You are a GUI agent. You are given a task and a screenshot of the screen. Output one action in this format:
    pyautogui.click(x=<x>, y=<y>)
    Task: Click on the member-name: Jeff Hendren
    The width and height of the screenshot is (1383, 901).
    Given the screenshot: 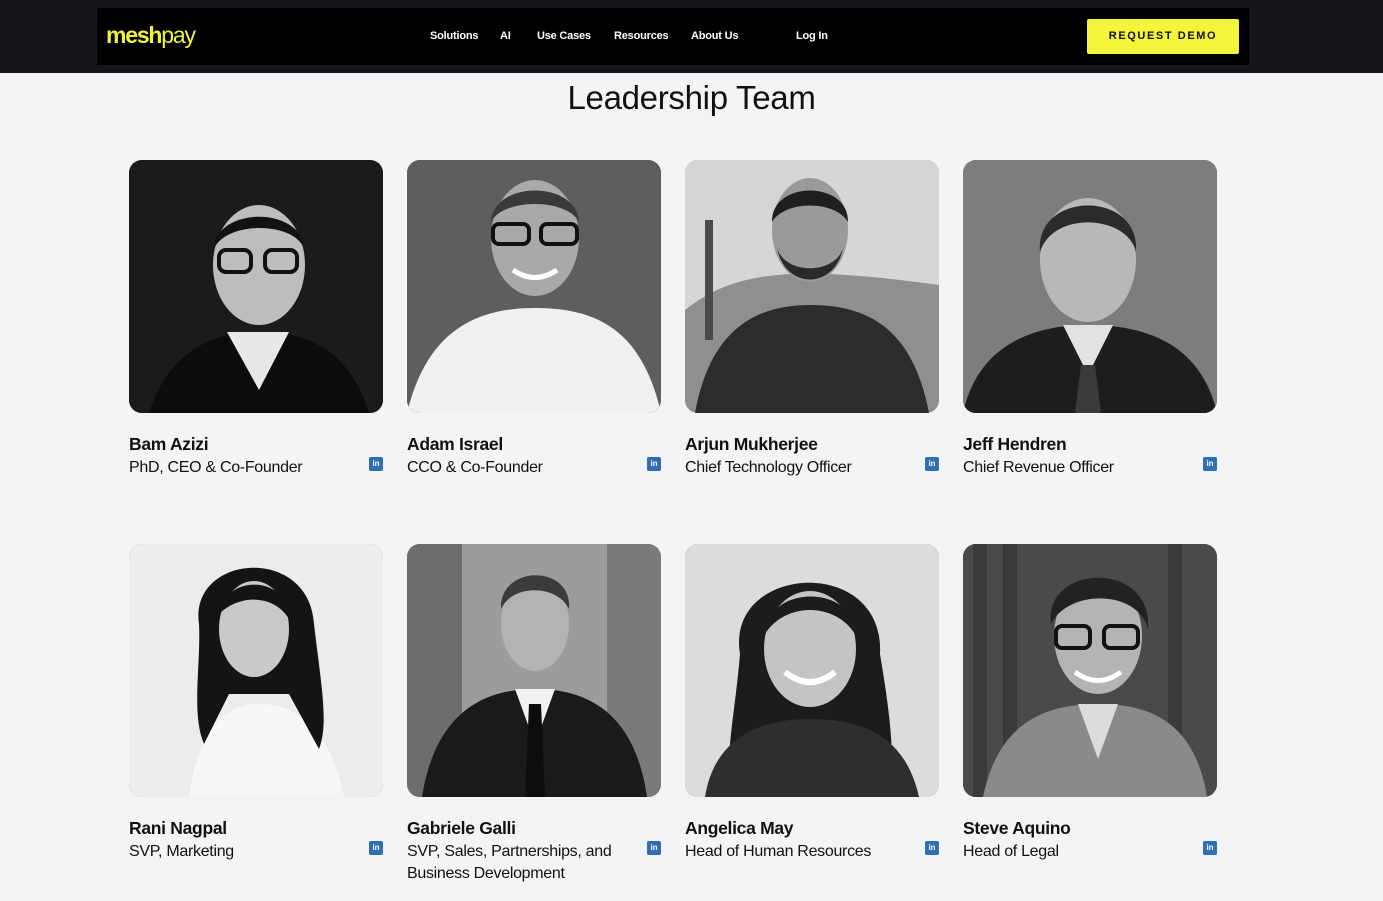 What is the action you would take?
    pyautogui.click(x=1015, y=444)
    